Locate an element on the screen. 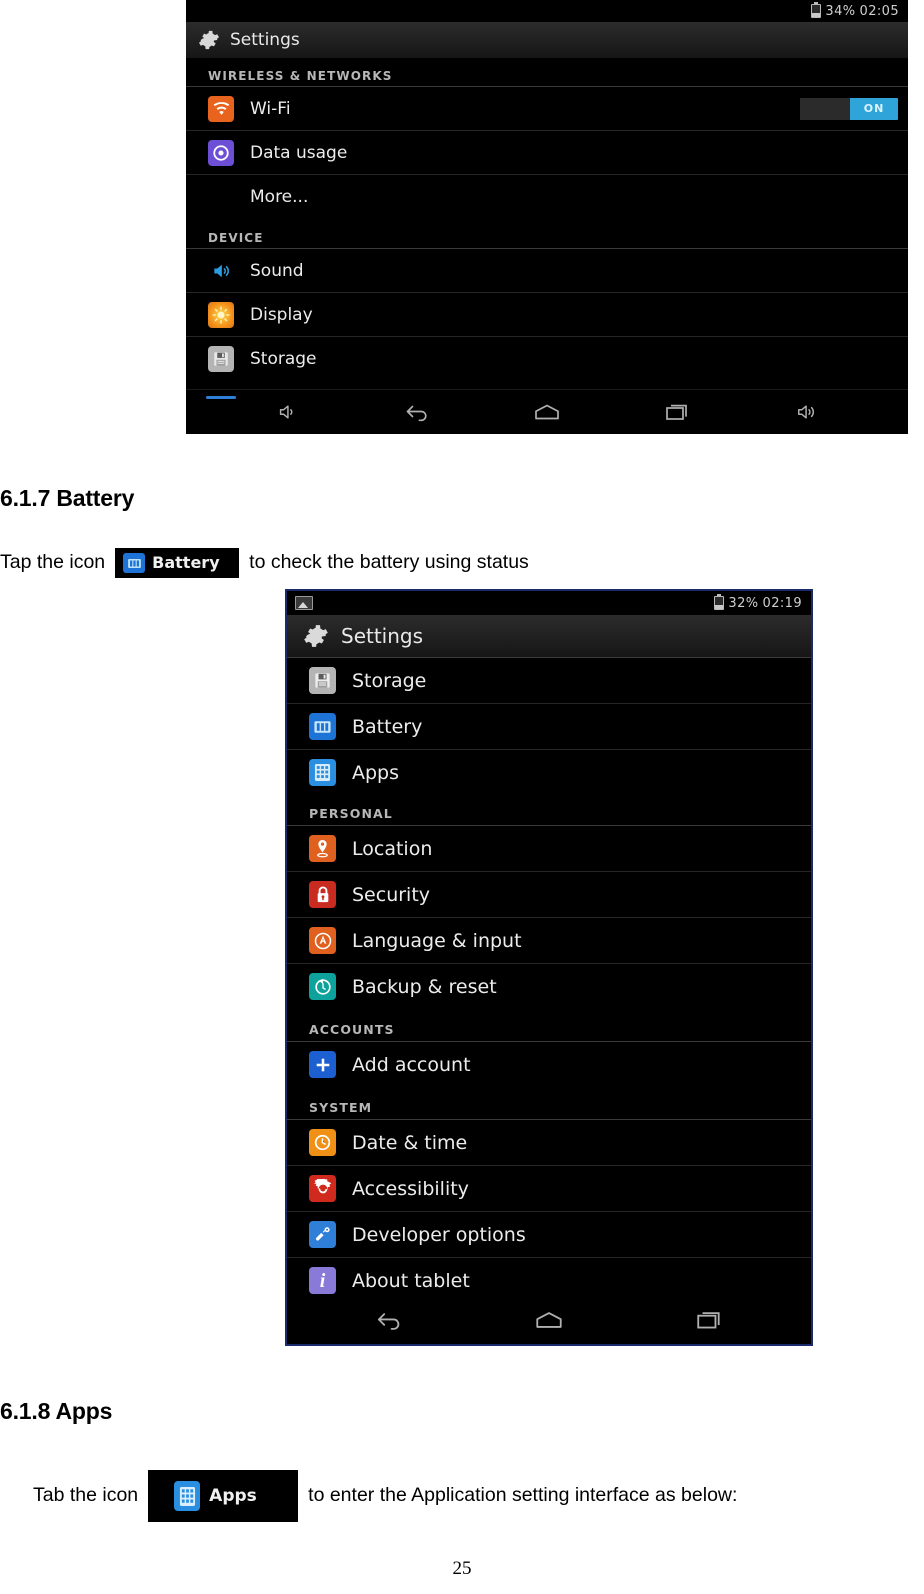  settings-row-language-input: Language & input is located at coordinates (549, 940).